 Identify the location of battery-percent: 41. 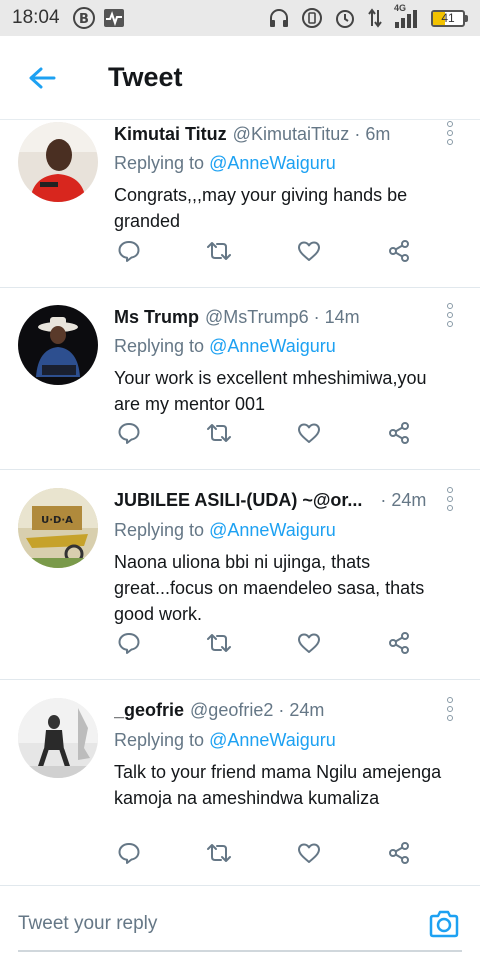
(448, 17).